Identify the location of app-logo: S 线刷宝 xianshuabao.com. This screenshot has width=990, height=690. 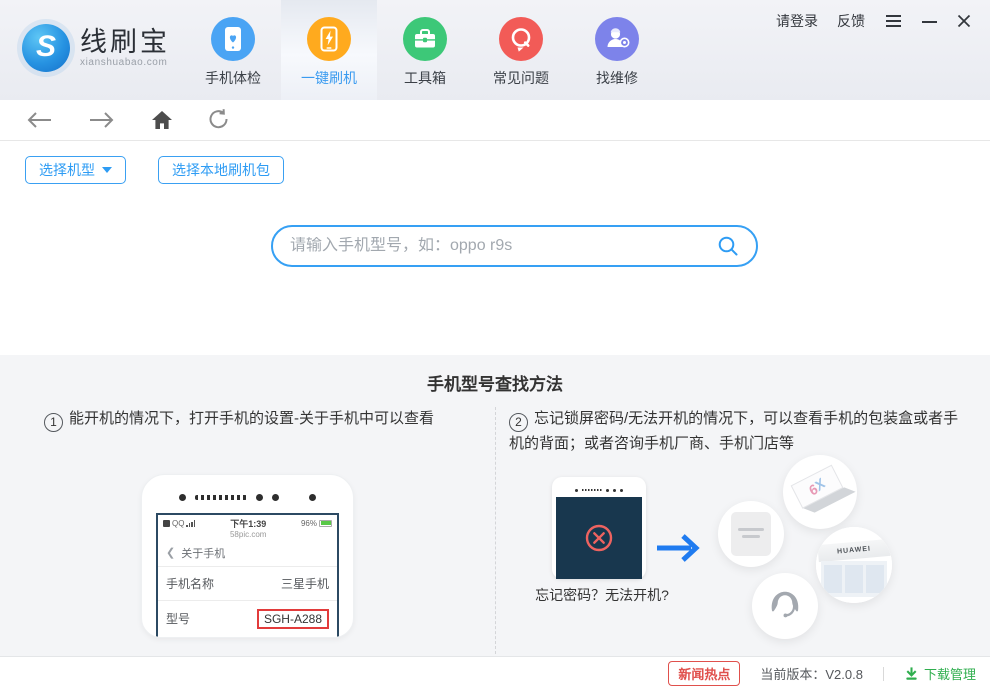
(96, 48).